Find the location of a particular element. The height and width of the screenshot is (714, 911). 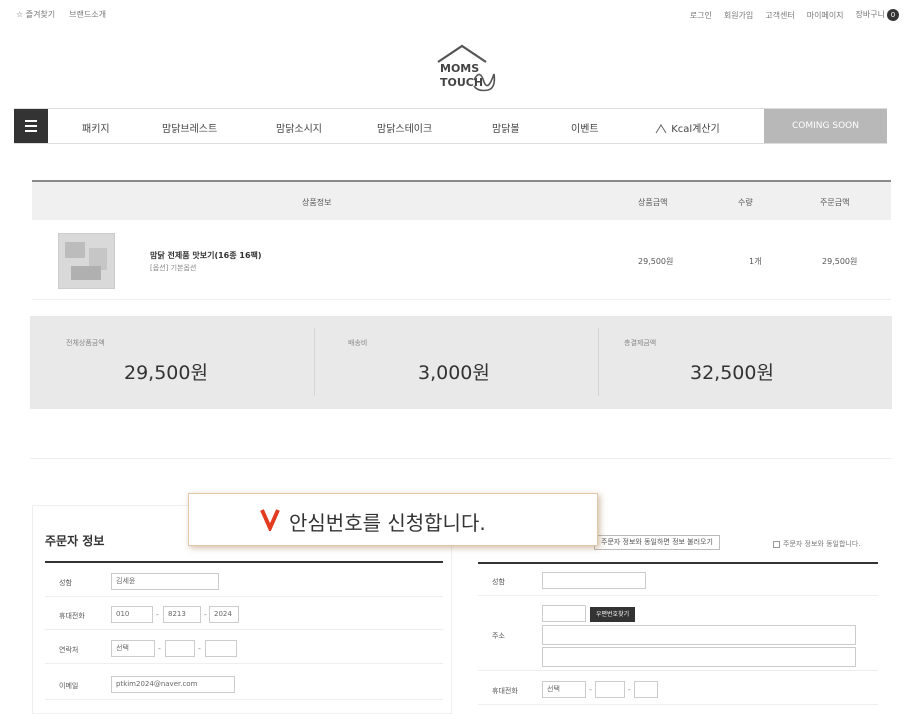

brand-logo: MOMS TOUCH is located at coordinates (467, 71).